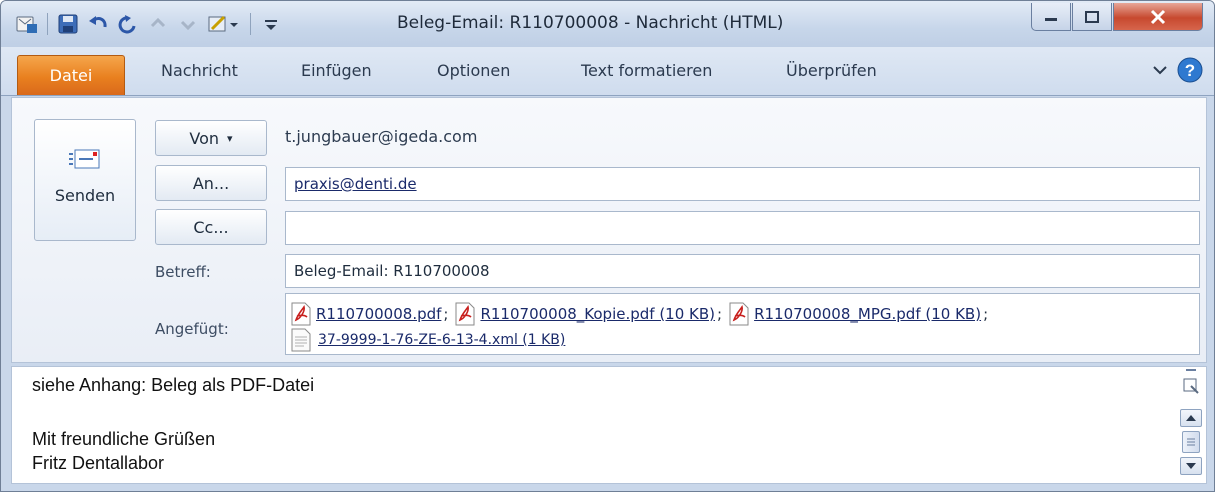 The width and height of the screenshot is (1215, 492). Describe the element at coordinates (86, 161) in the screenshot. I see `send-envelope-icon` at that location.